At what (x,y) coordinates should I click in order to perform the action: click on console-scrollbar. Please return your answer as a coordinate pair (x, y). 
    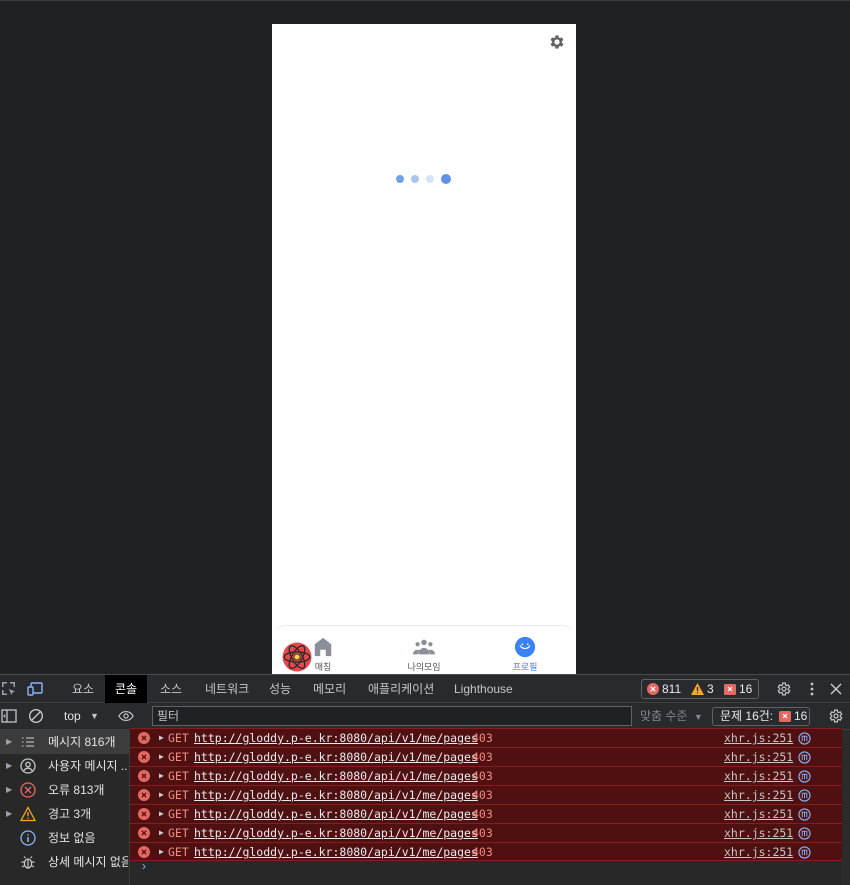
    Looking at the image, I should click on (846, 807).